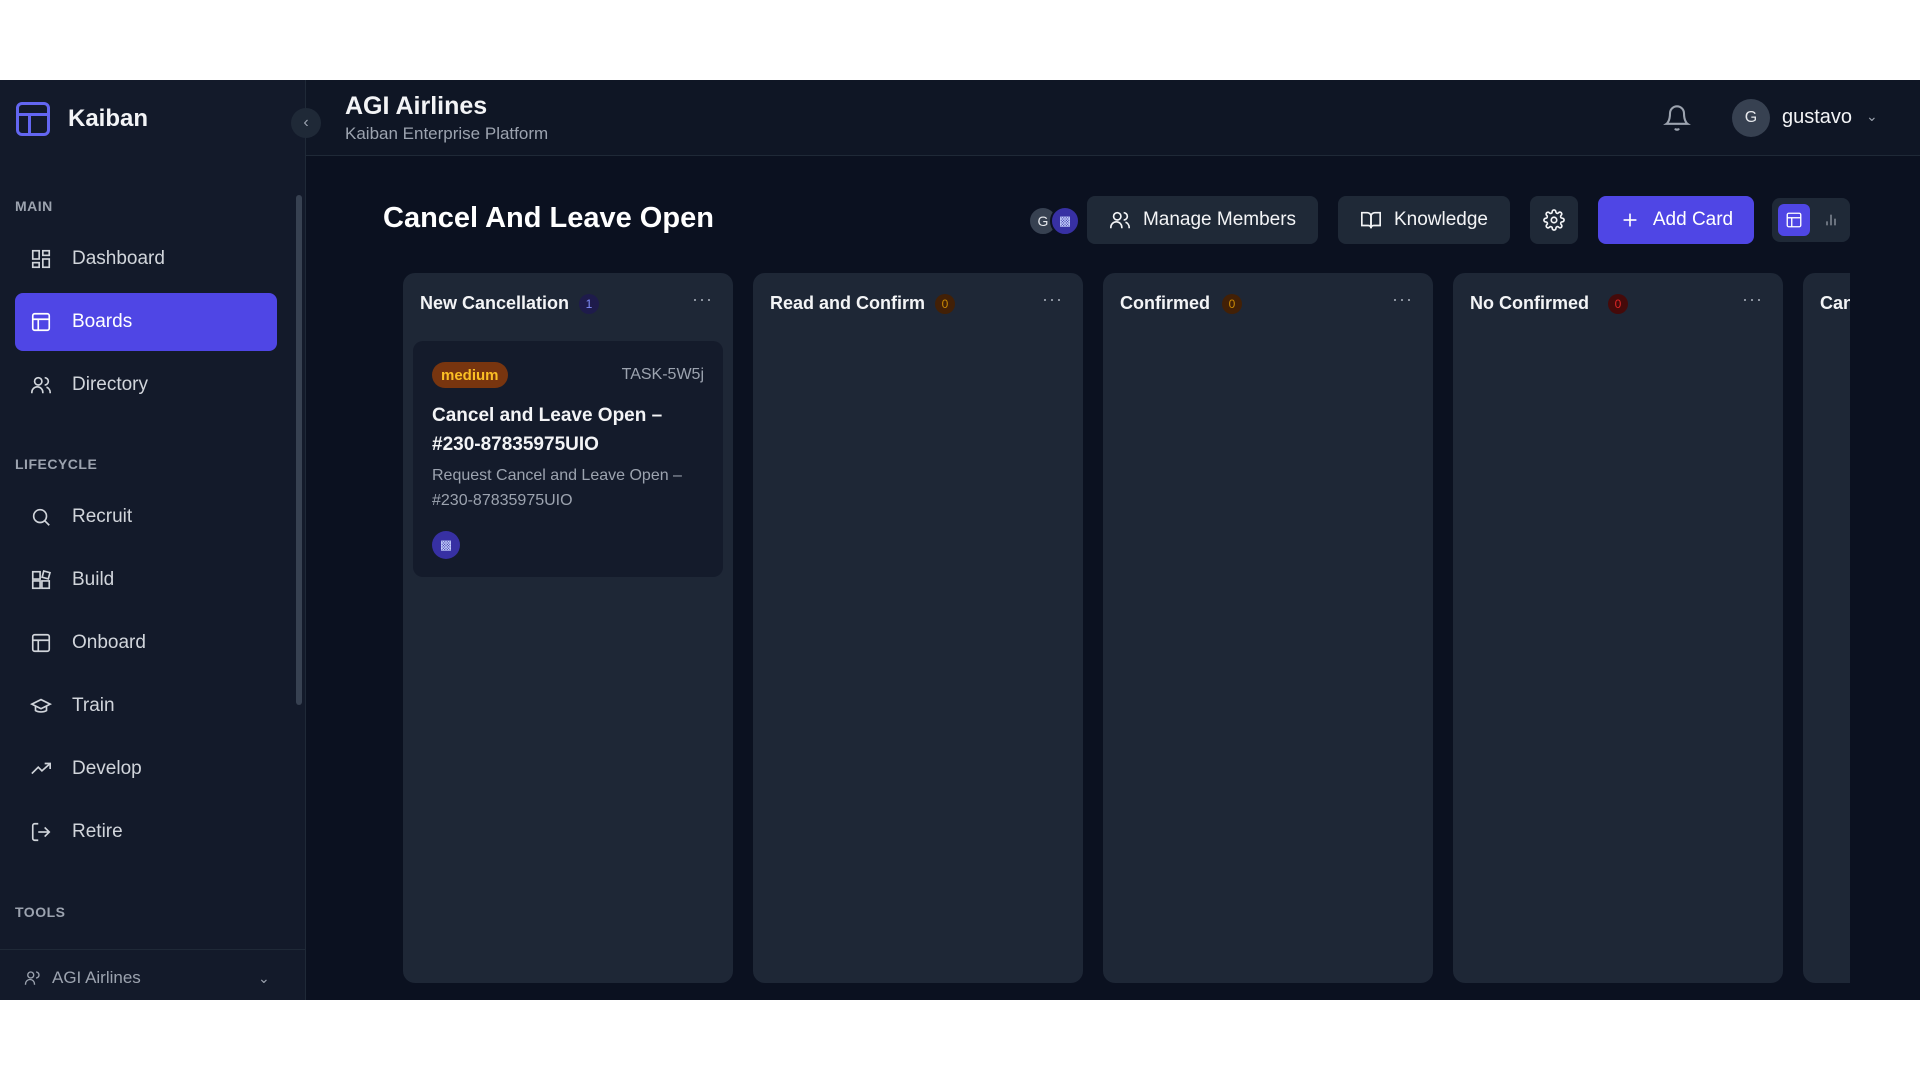 Image resolution: width=1920 pixels, height=1080 pixels. I want to click on org-title: AGI Airlines, so click(416, 106).